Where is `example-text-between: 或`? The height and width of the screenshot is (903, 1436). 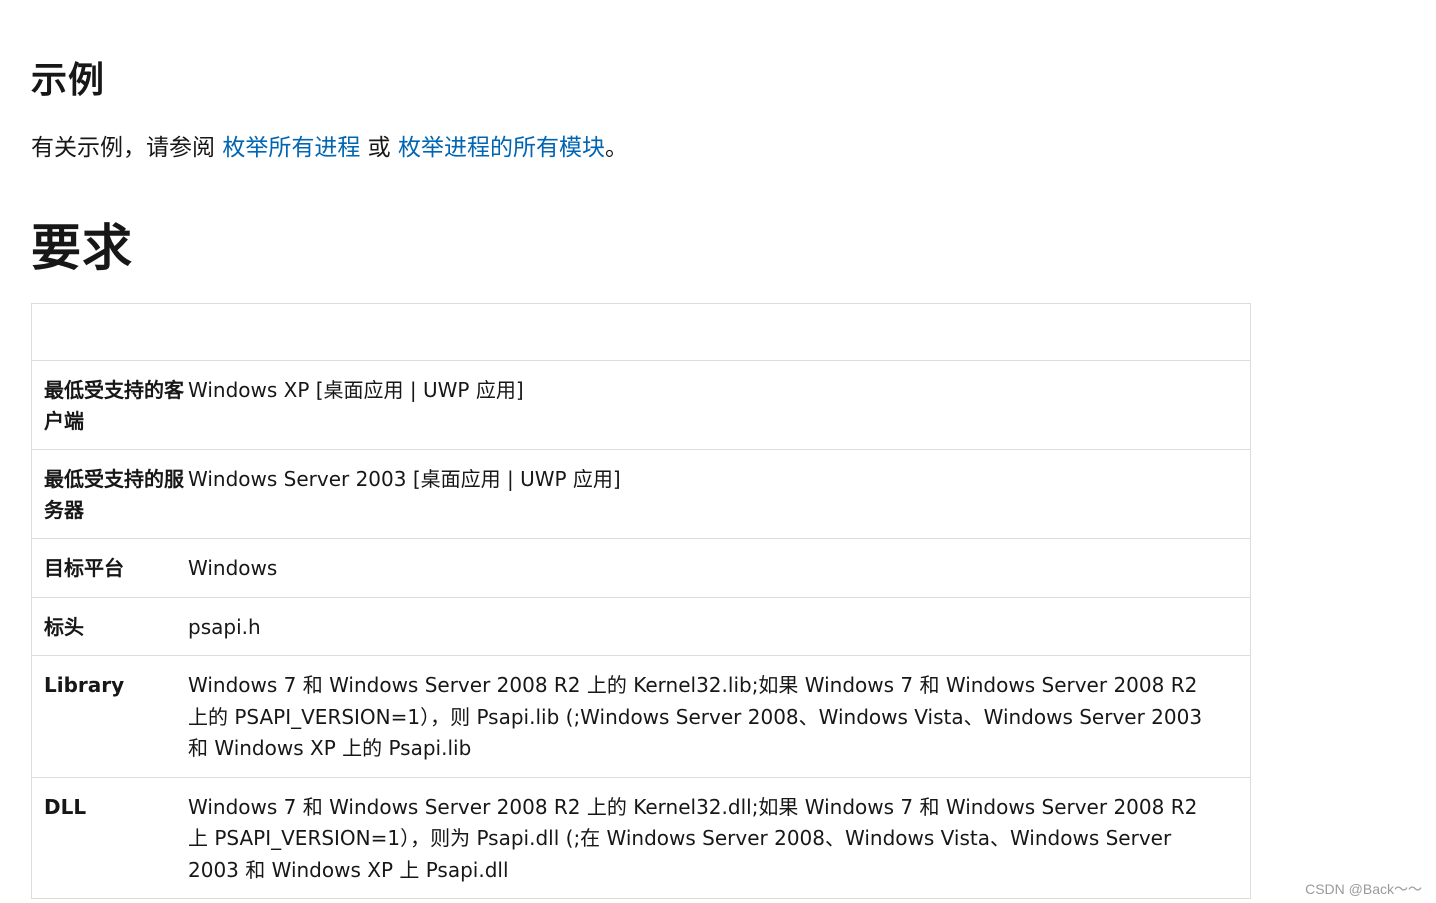 example-text-between: 或 is located at coordinates (379, 148).